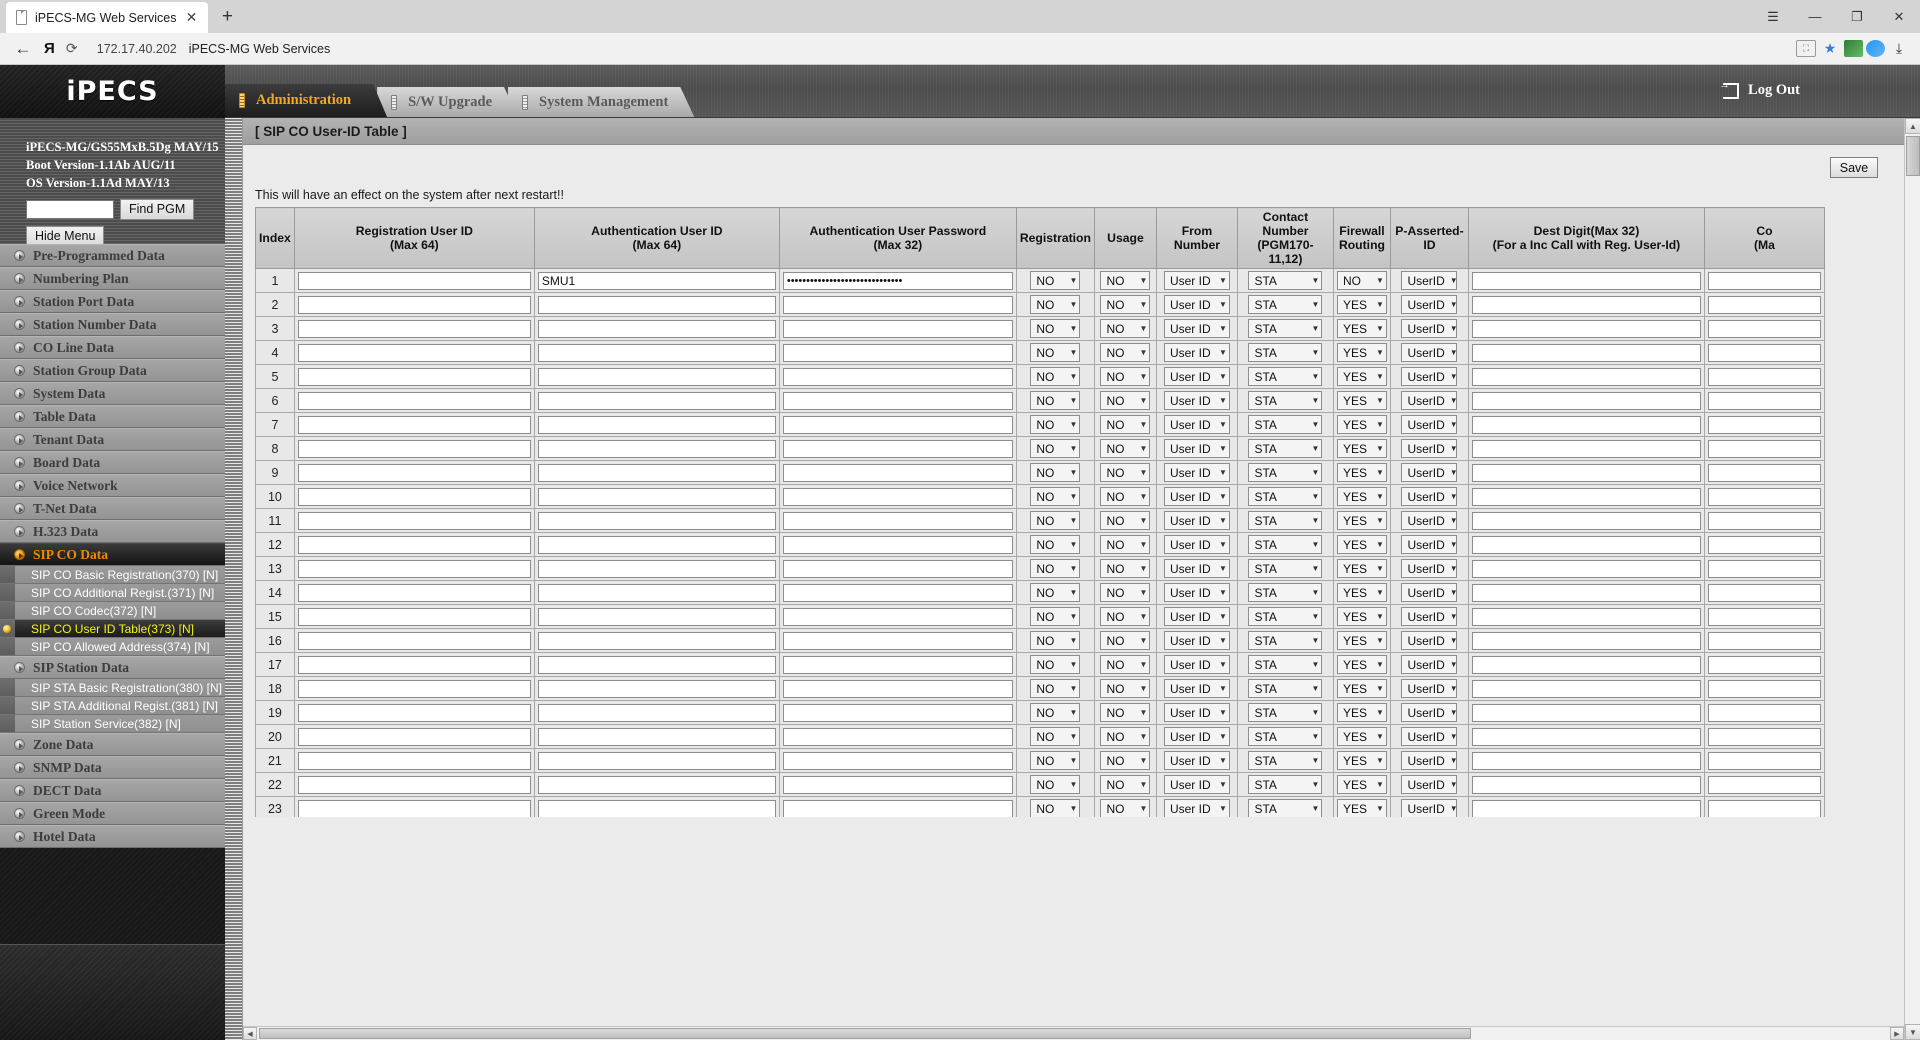 The width and height of the screenshot is (1920, 1040). I want to click on horizontal-scrollbar: ◀ ▶, so click(1073, 1033).